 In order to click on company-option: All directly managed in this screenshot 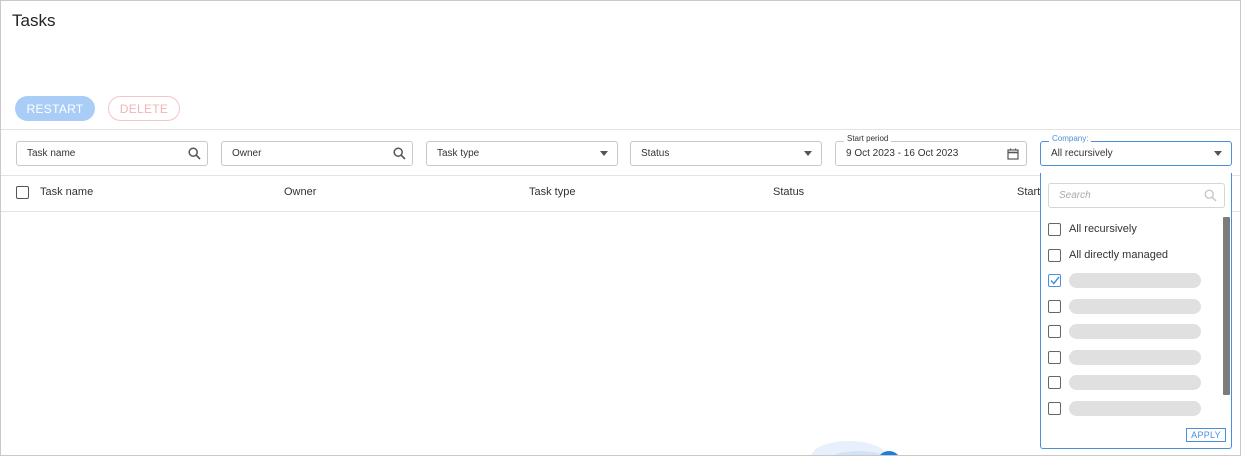, I will do `click(1108, 255)`.